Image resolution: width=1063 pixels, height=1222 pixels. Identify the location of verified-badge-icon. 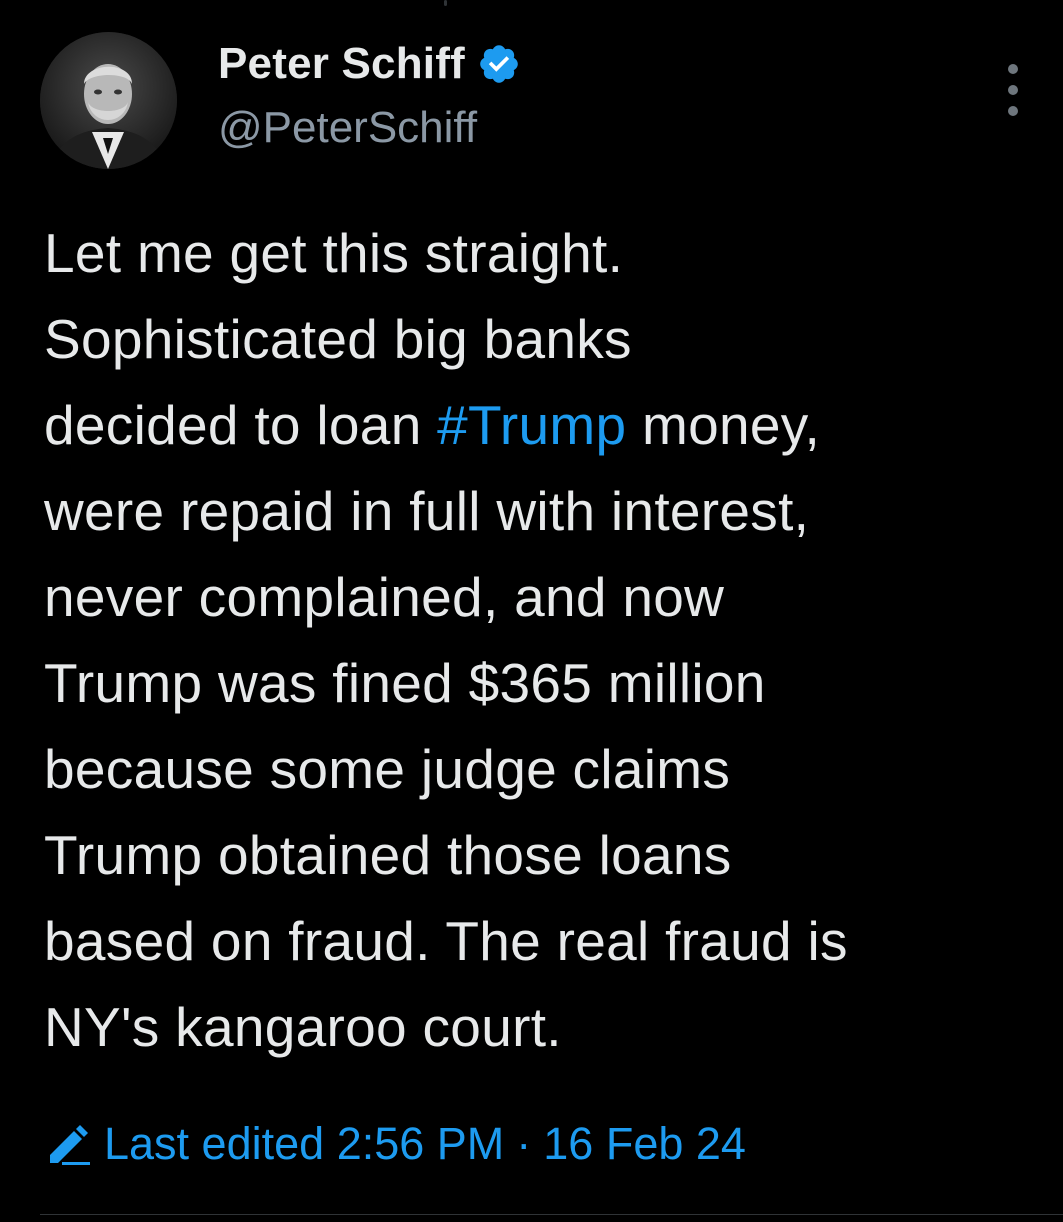
(499, 64).